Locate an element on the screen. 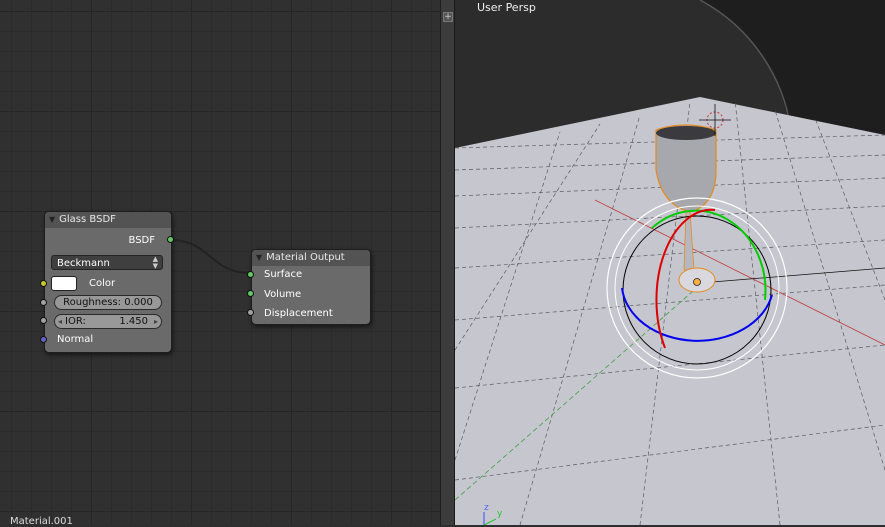 The width and height of the screenshot is (885, 527). ior-field: ◂ IOR: 1.450 ▸ is located at coordinates (108, 321).